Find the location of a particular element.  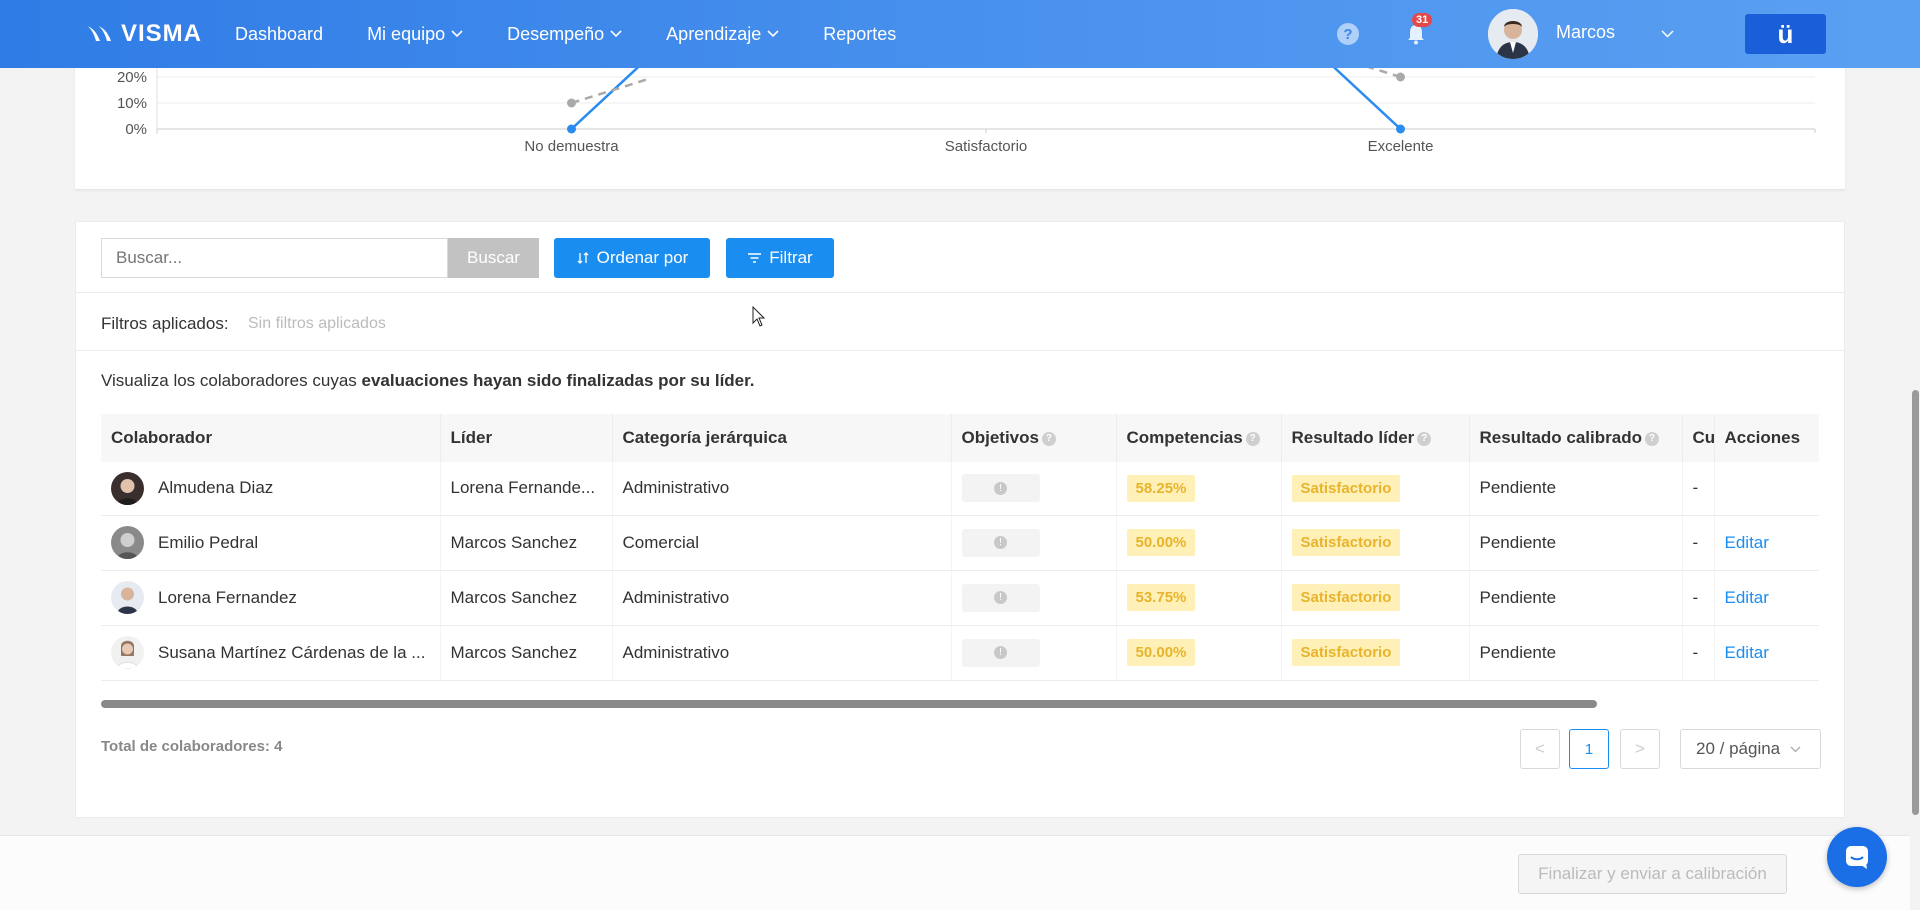

header-label: Competencias is located at coordinates (1184, 437).